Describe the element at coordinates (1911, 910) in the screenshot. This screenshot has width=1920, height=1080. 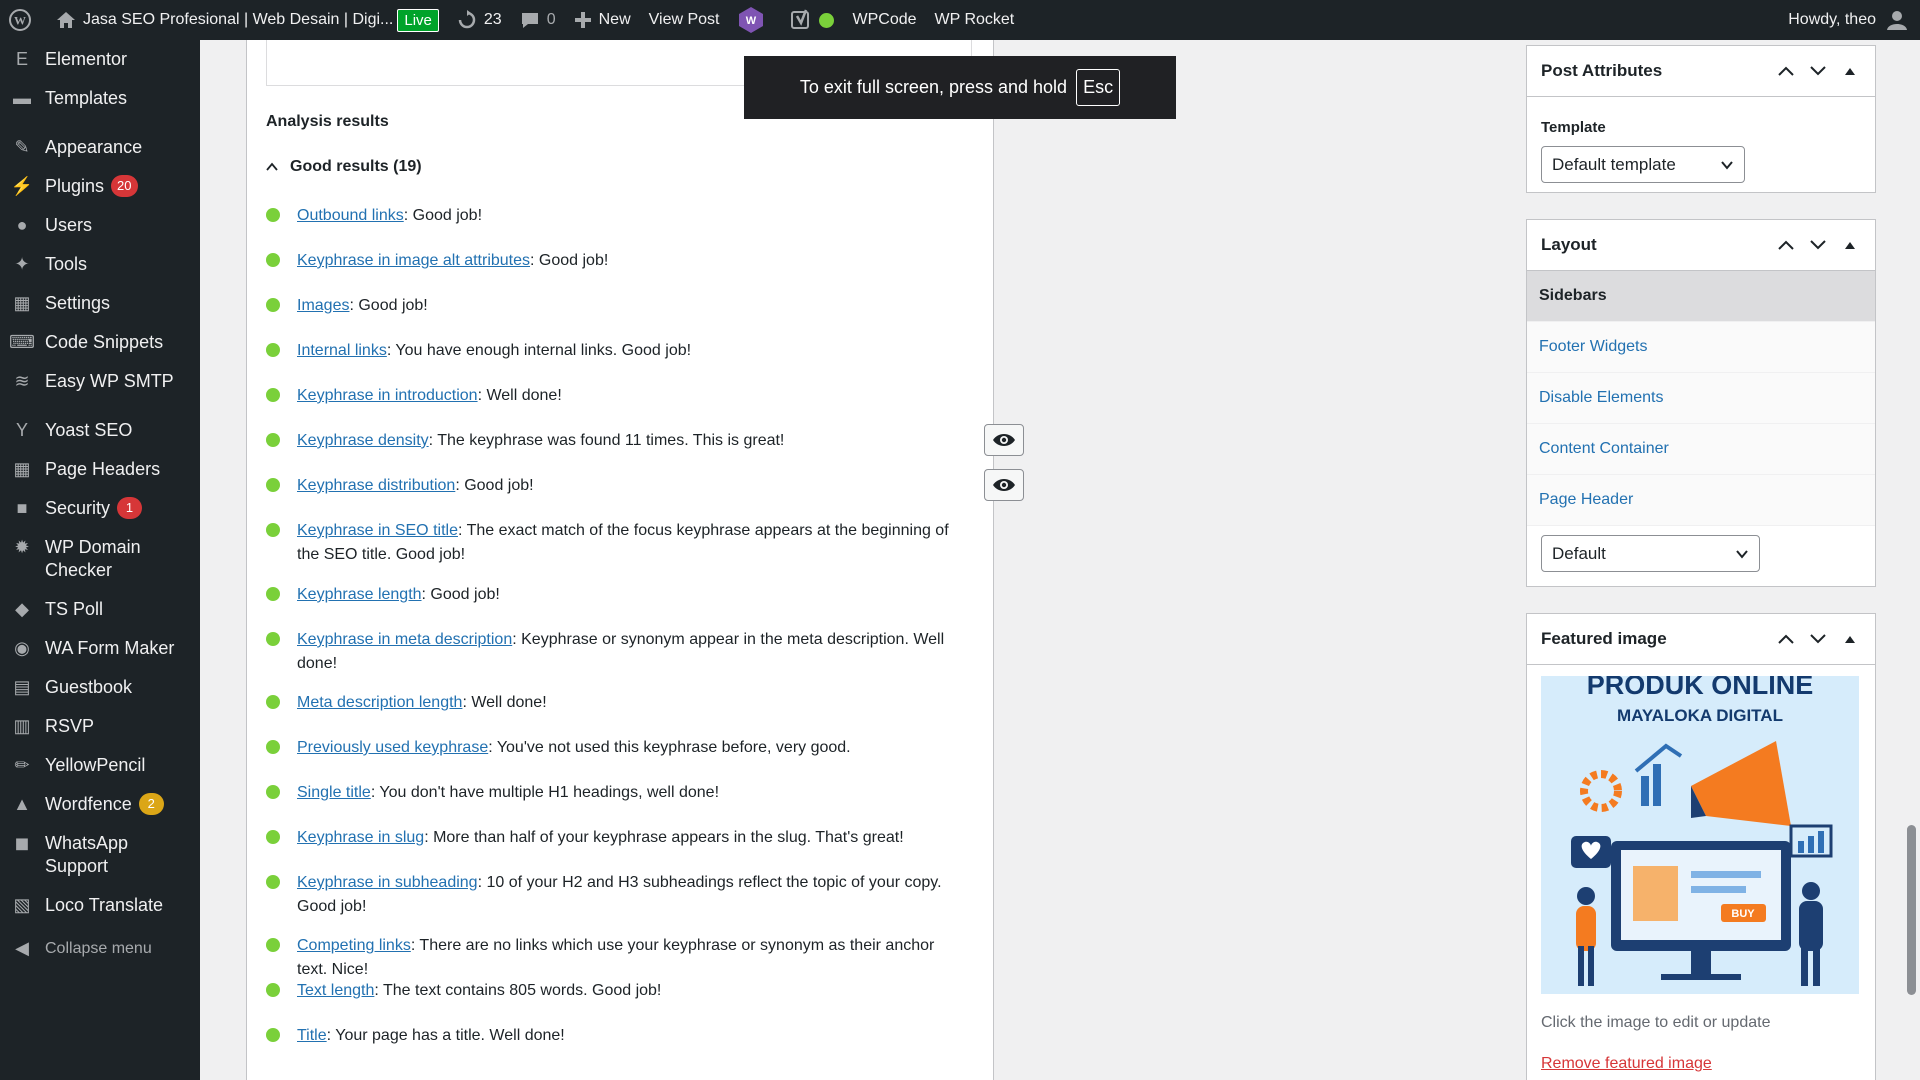
I see `scrollbar-thumb` at that location.